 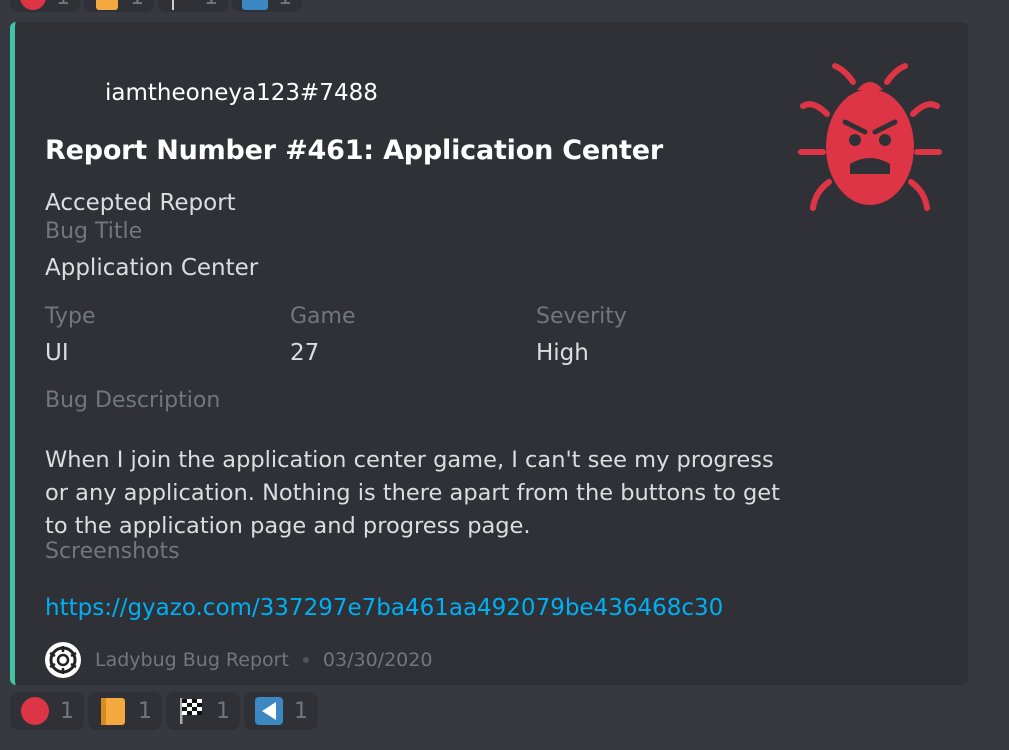 What do you see at coordinates (305, 353) in the screenshot?
I see `field-value-game: 27` at bounding box center [305, 353].